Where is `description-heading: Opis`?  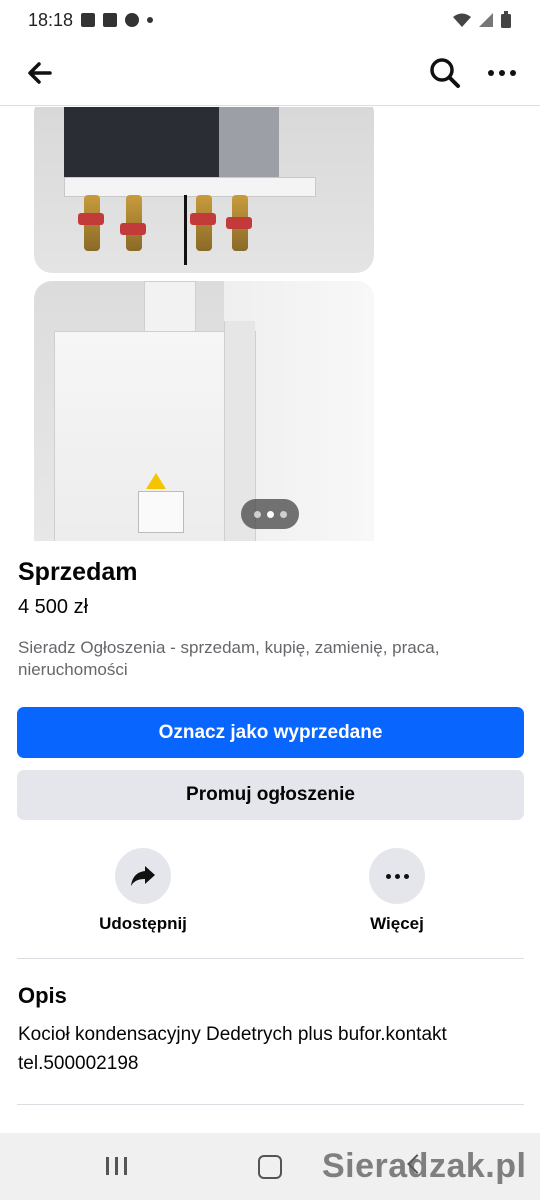
description-heading: Opis is located at coordinates (42, 995).